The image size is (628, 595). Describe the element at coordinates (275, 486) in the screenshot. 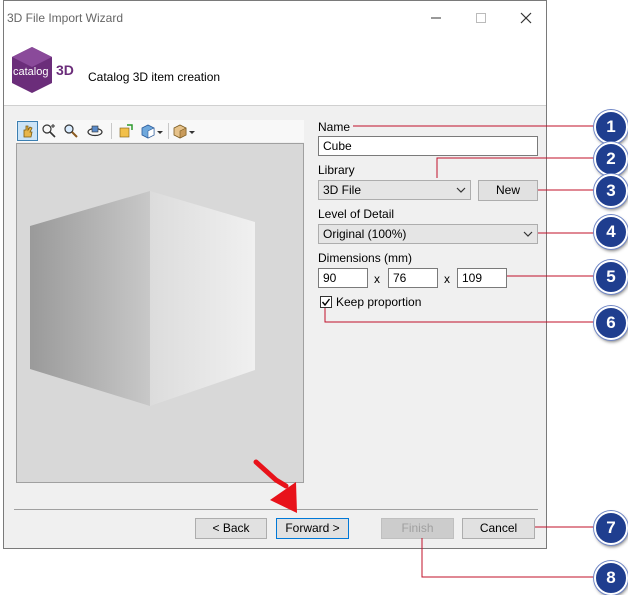

I see `forward-arrow` at that location.